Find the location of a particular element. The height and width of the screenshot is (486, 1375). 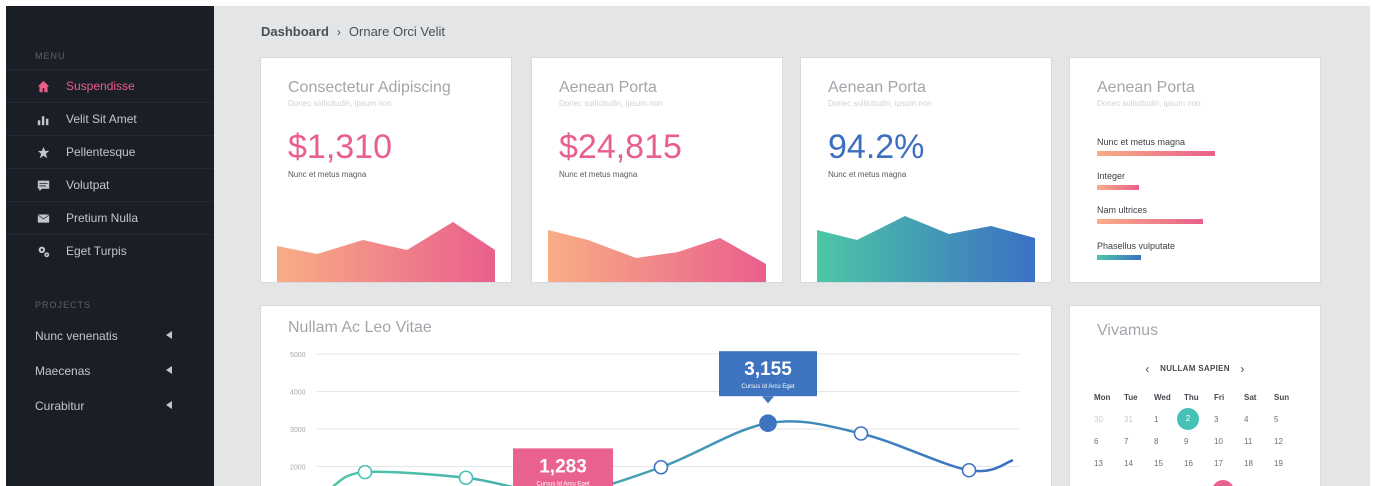

y-tick-label: 5000 is located at coordinates (298, 355).